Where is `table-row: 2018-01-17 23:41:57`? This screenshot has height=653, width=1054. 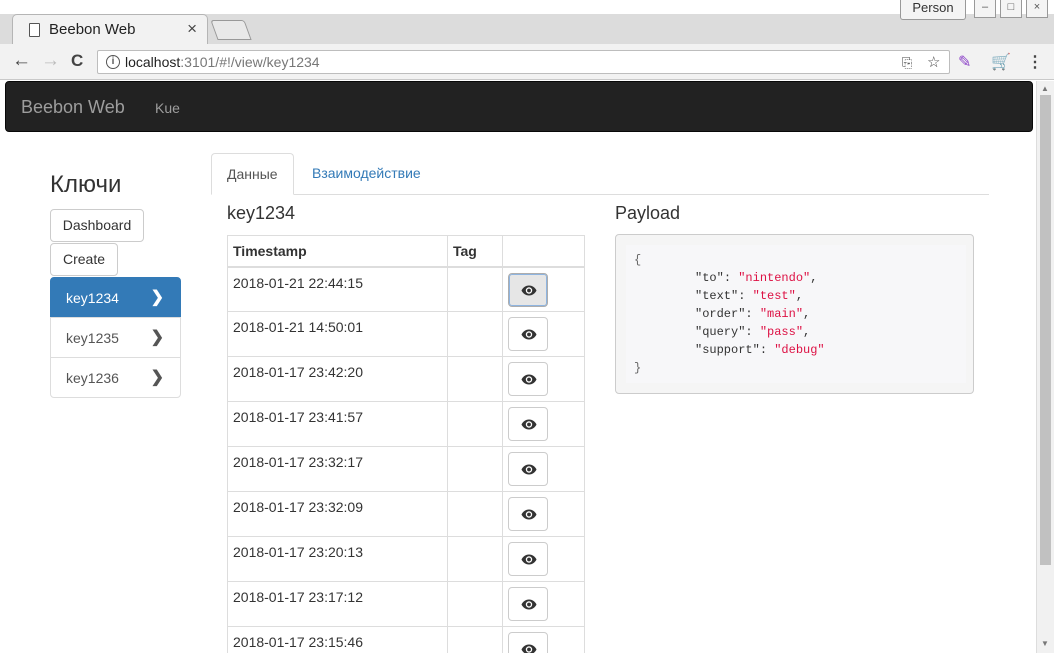
table-row: 2018-01-17 23:41:57 is located at coordinates (406, 424).